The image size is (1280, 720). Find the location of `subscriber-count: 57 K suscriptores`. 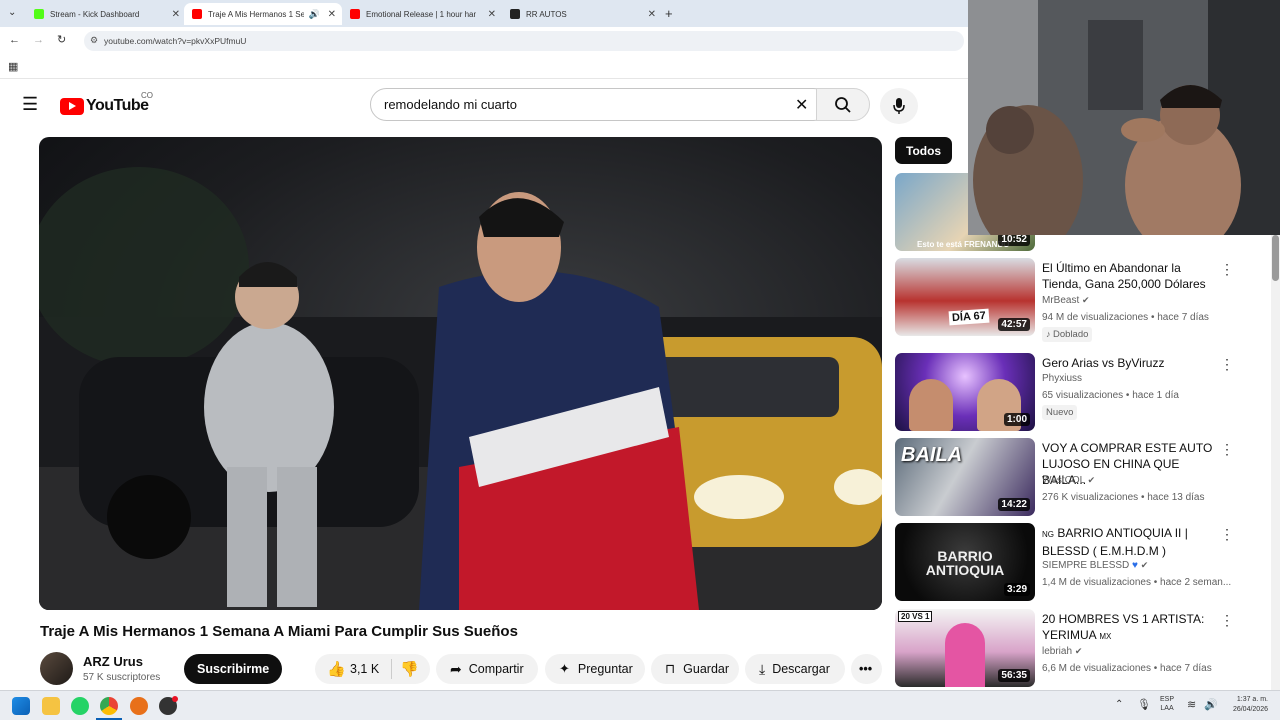

subscriber-count: 57 K suscriptores is located at coordinates (122, 677).